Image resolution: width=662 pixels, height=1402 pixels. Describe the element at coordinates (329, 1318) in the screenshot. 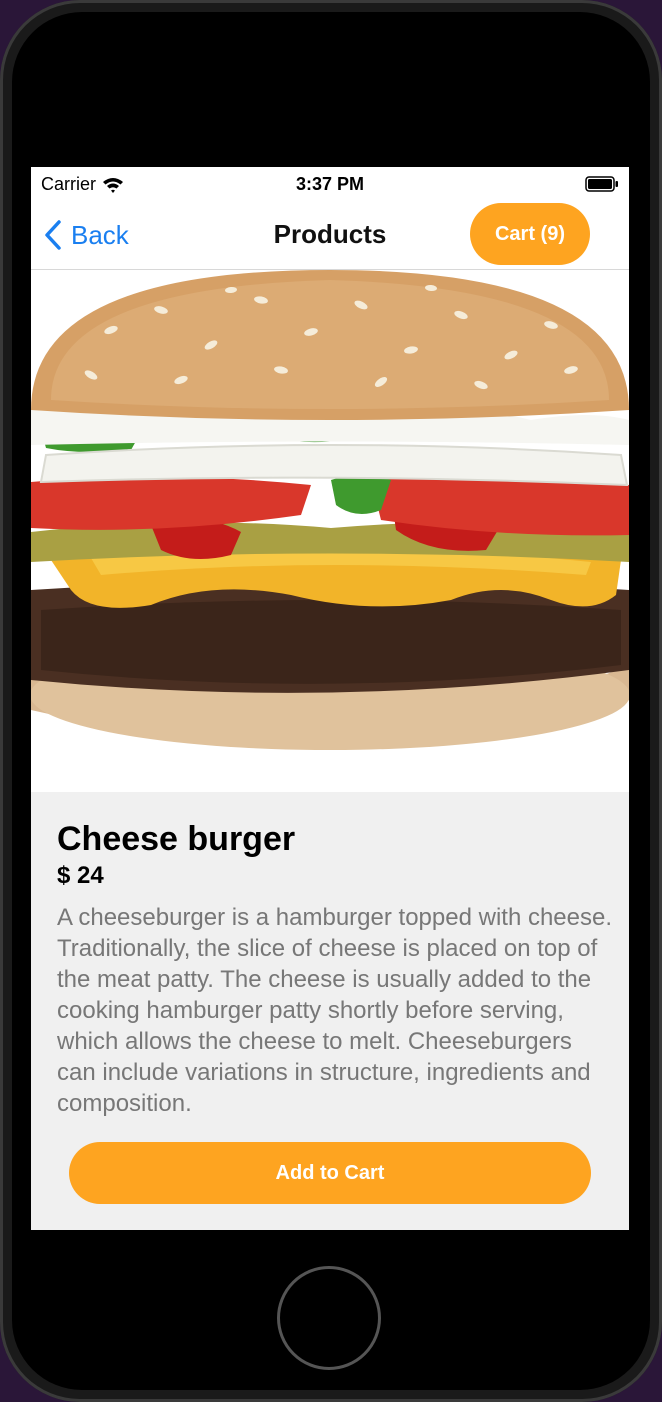

I see `home-button` at that location.